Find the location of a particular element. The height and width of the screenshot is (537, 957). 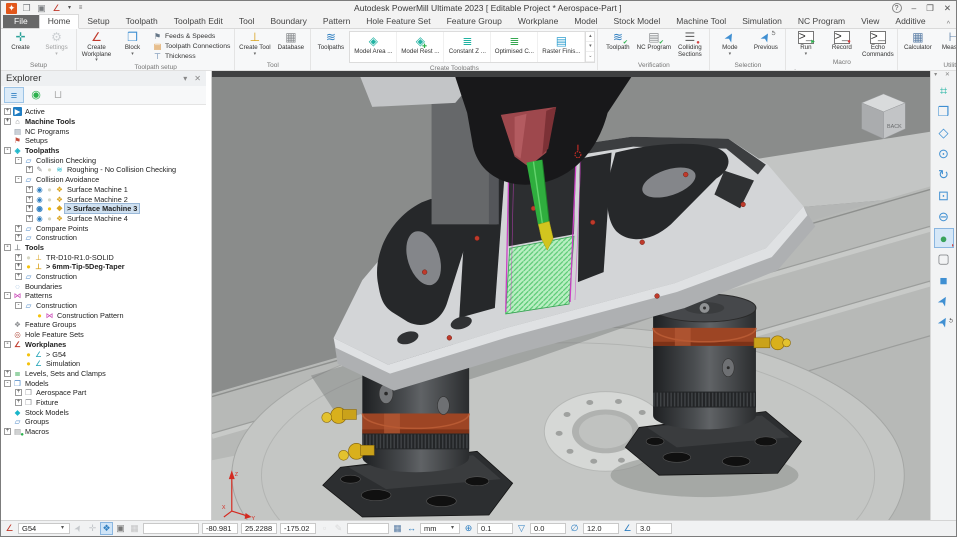

coord-y-field: 25.2288 is located at coordinates (259, 528).